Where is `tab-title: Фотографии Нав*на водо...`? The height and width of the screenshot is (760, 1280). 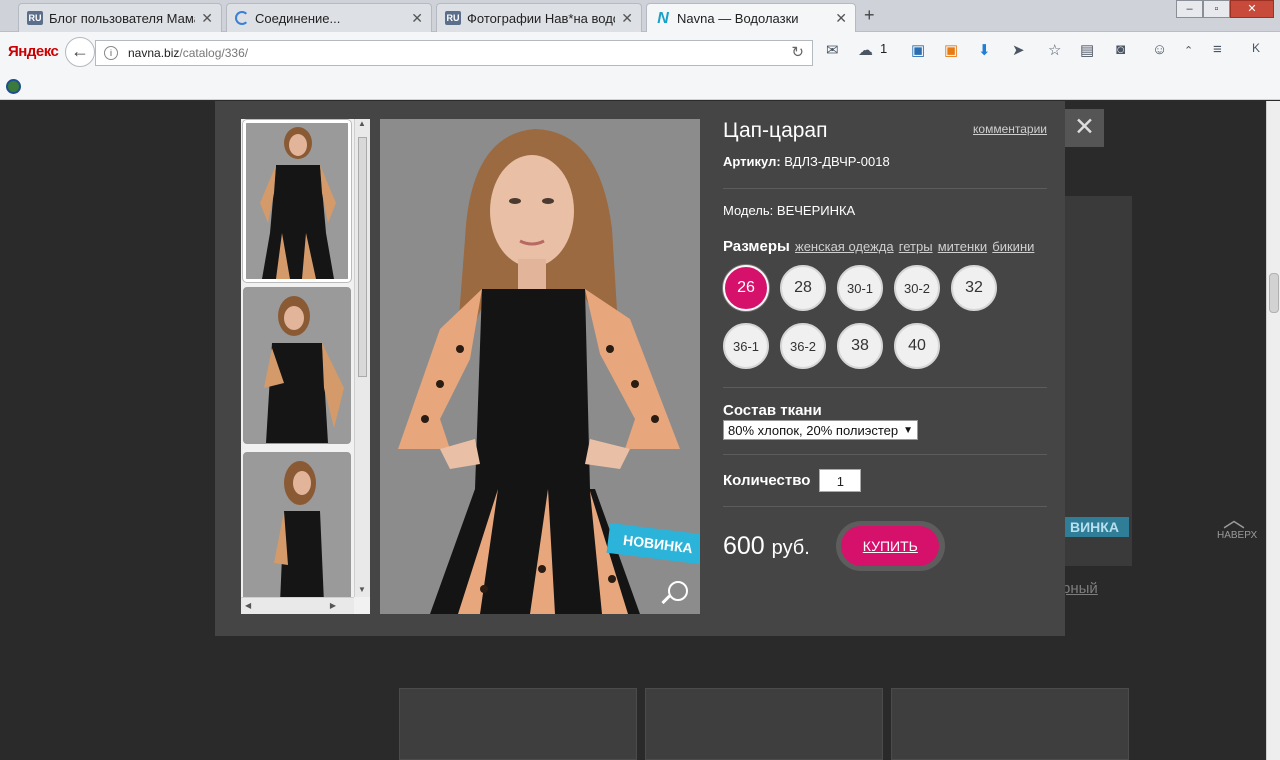
tab-title: Фотографии Нав*на водо... is located at coordinates (541, 18).